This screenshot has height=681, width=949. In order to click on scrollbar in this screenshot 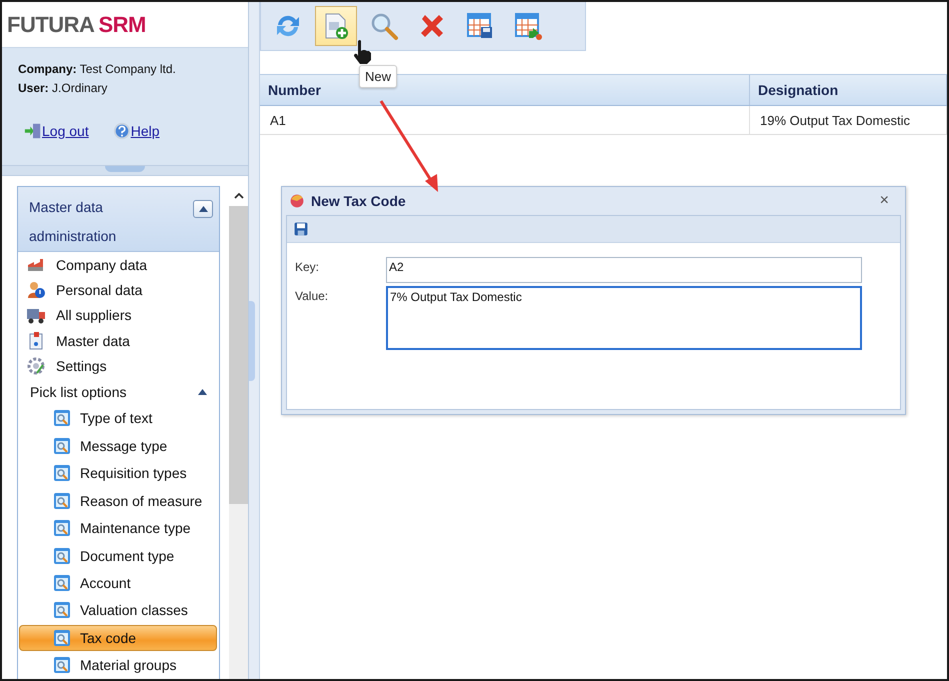, I will do `click(238, 432)`.